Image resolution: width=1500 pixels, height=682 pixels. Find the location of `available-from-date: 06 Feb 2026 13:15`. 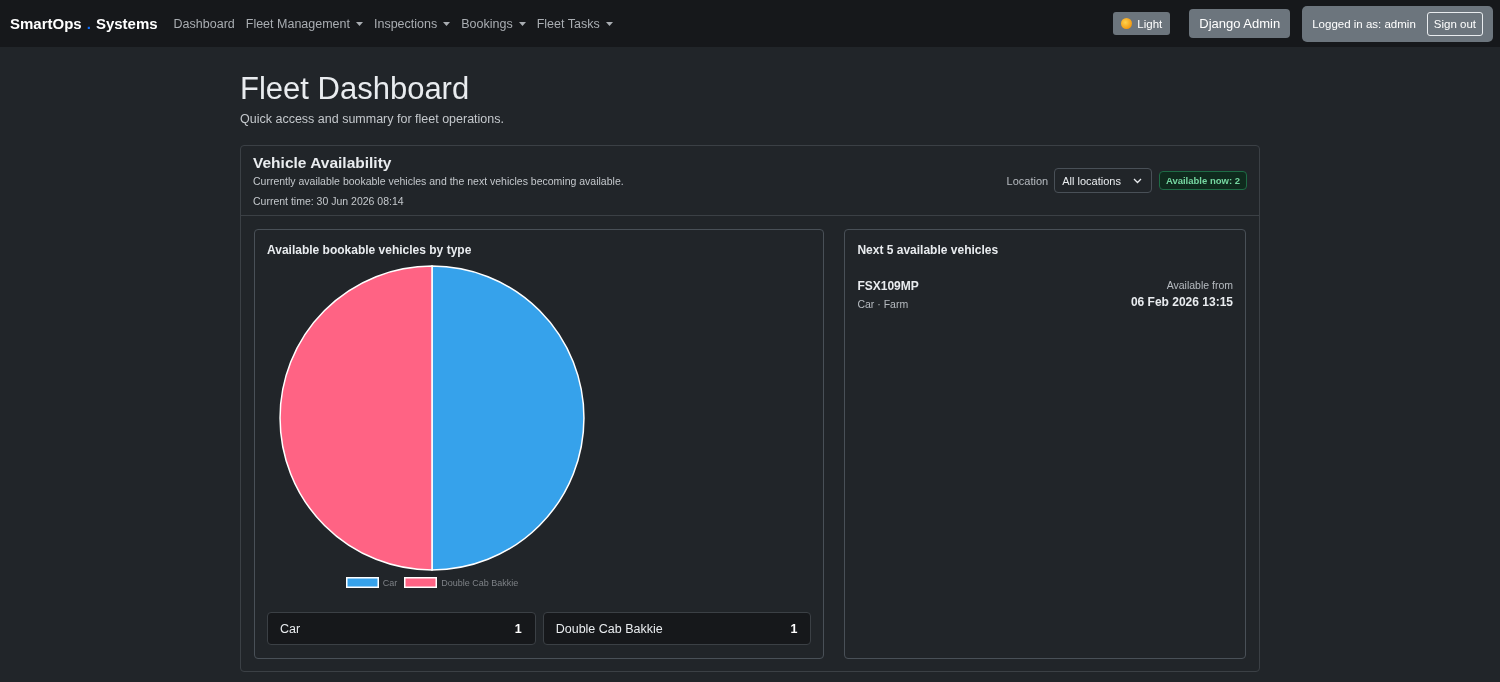

available-from-date: 06 Feb 2026 13:15 is located at coordinates (1181, 302).